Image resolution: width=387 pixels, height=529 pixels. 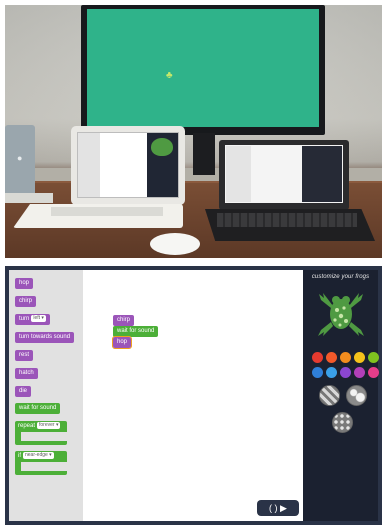 I want to click on palette-block-die: die, so click(x=23, y=391).